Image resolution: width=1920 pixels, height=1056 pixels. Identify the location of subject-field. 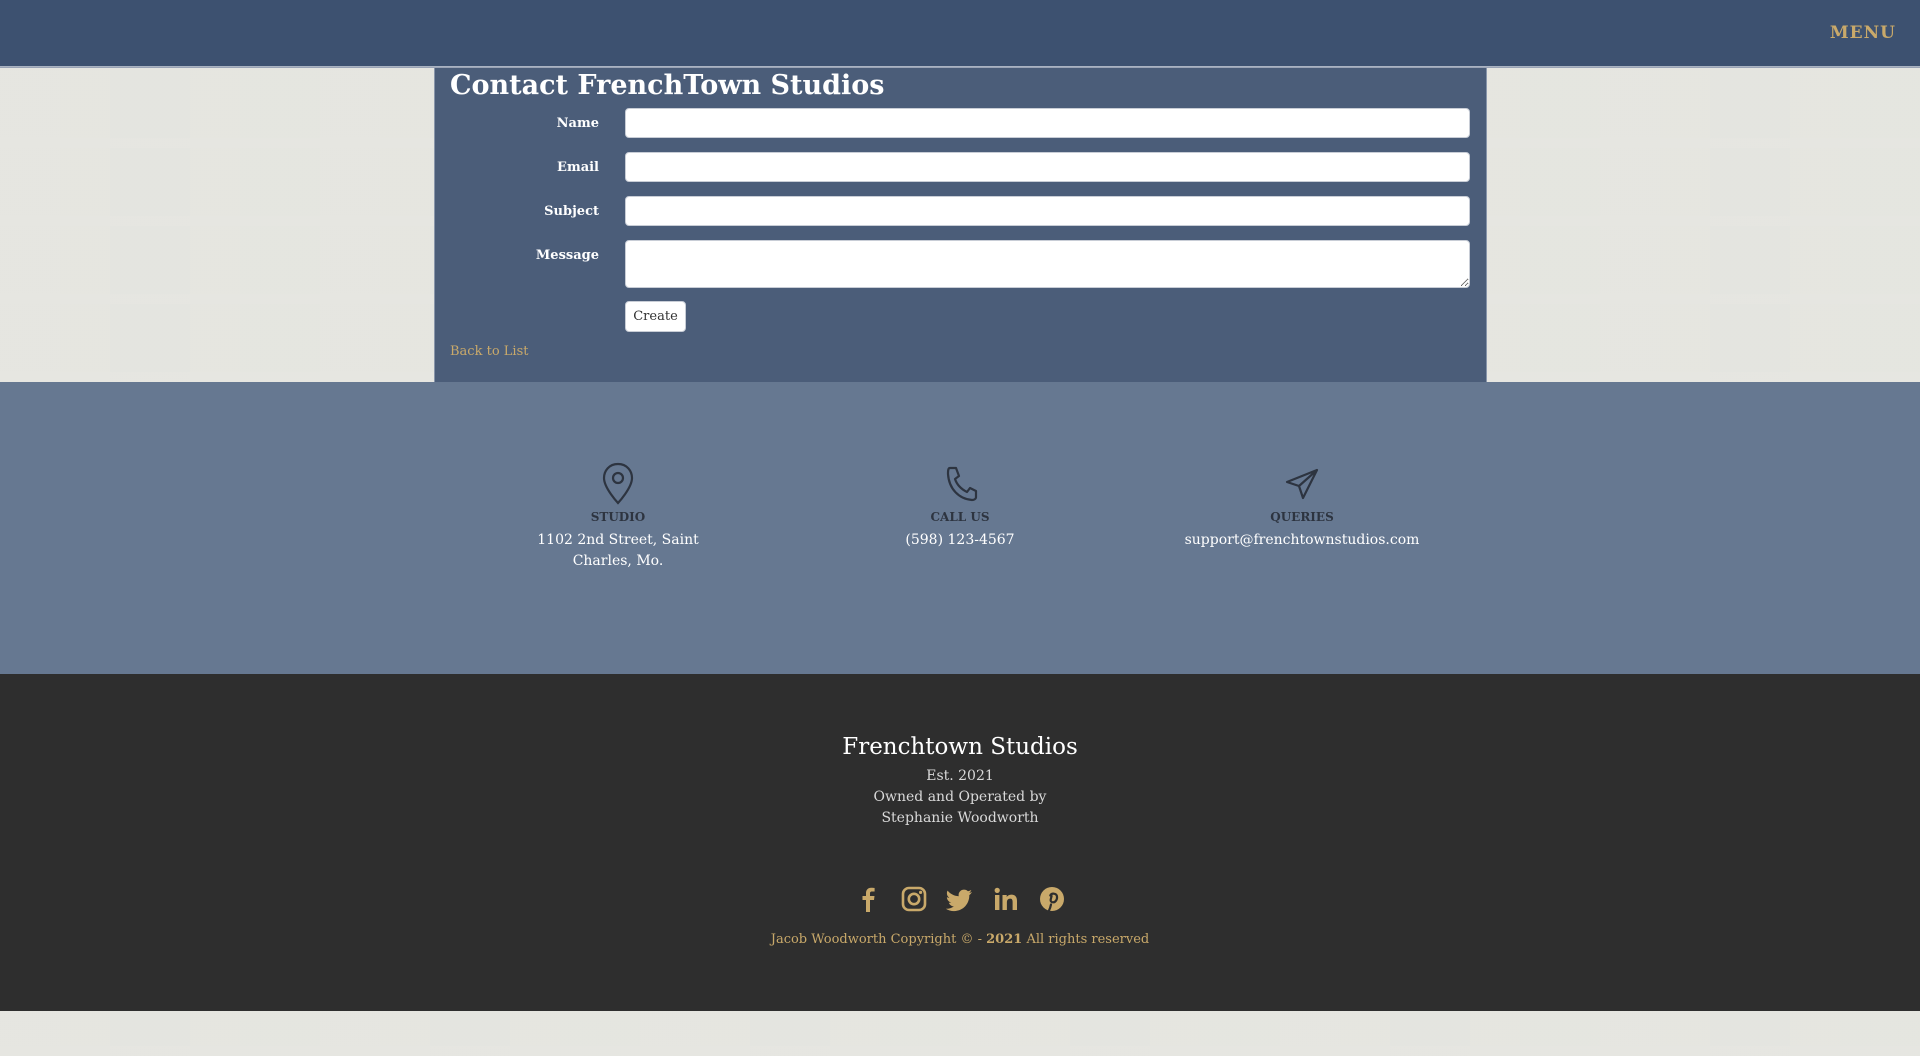
(1047, 211).